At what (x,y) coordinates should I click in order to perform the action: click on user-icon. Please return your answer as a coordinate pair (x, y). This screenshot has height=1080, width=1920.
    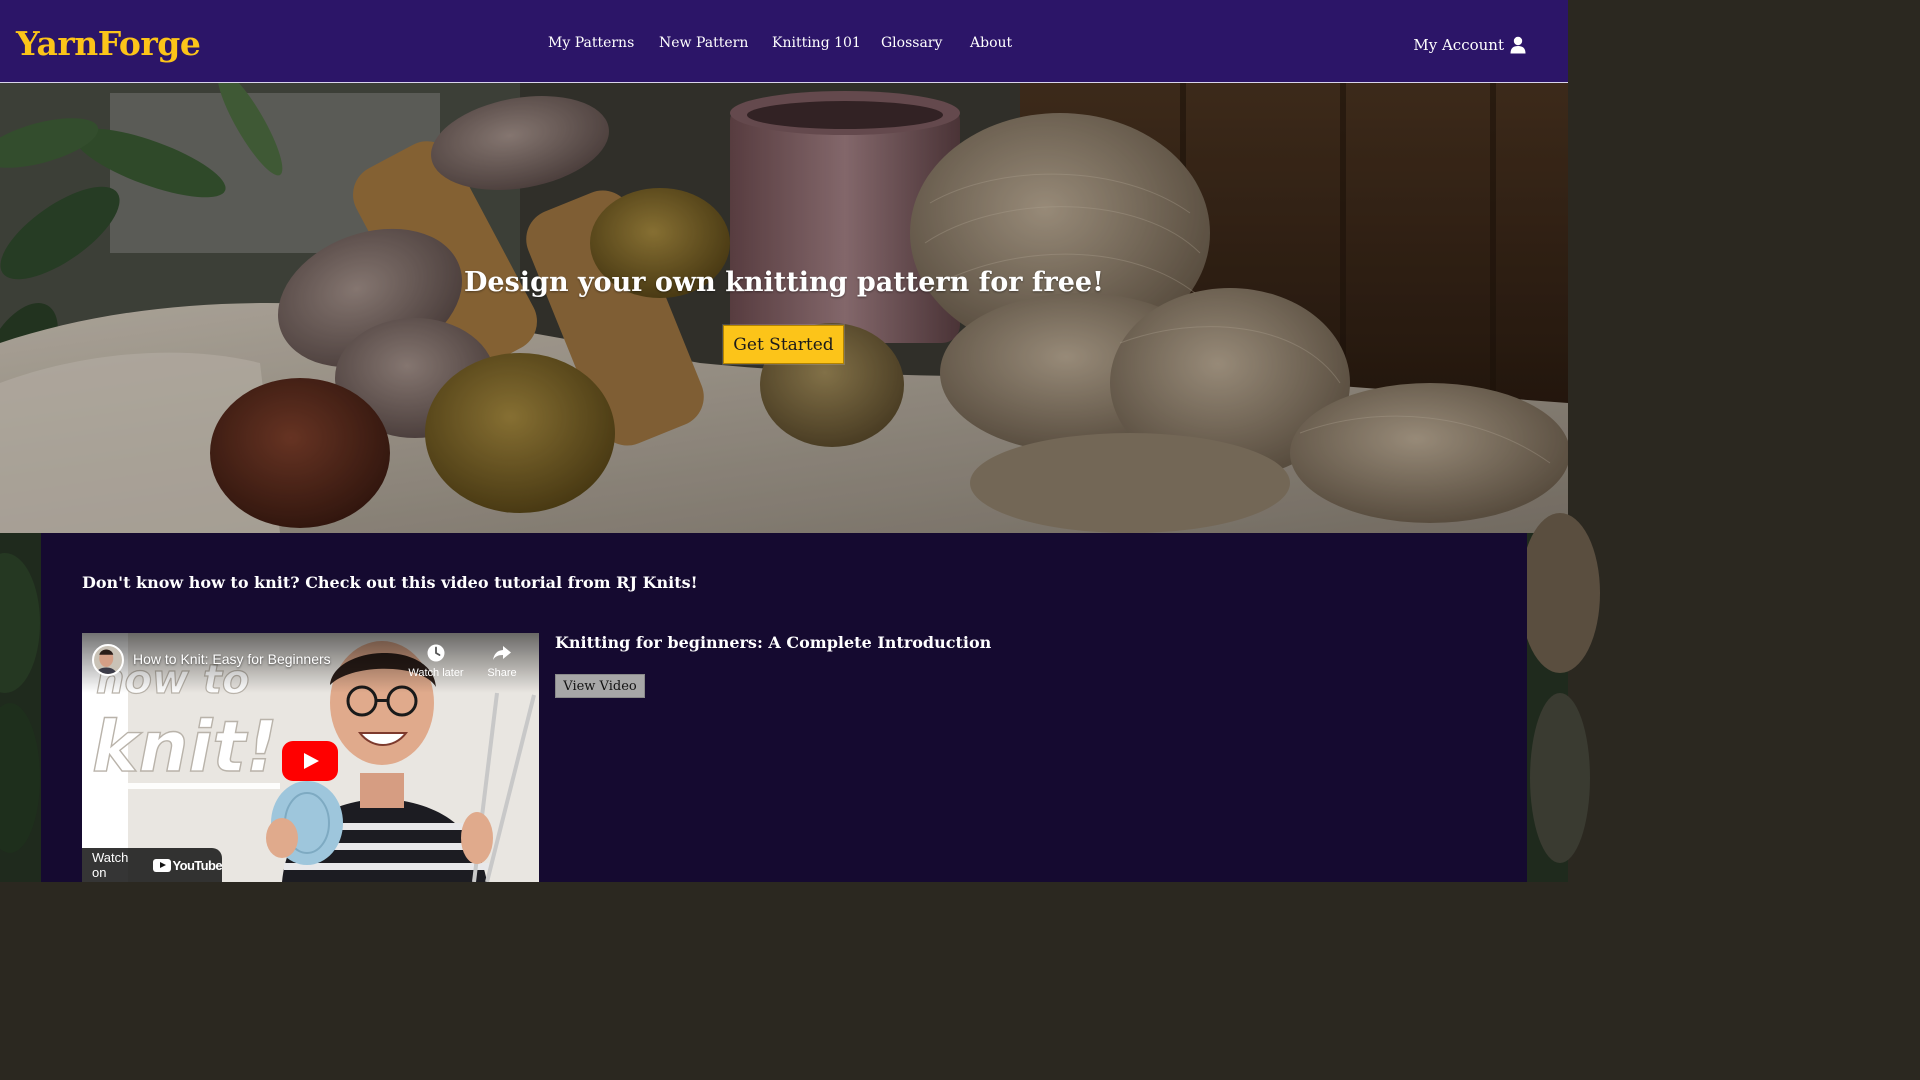
    Looking at the image, I should click on (1518, 45).